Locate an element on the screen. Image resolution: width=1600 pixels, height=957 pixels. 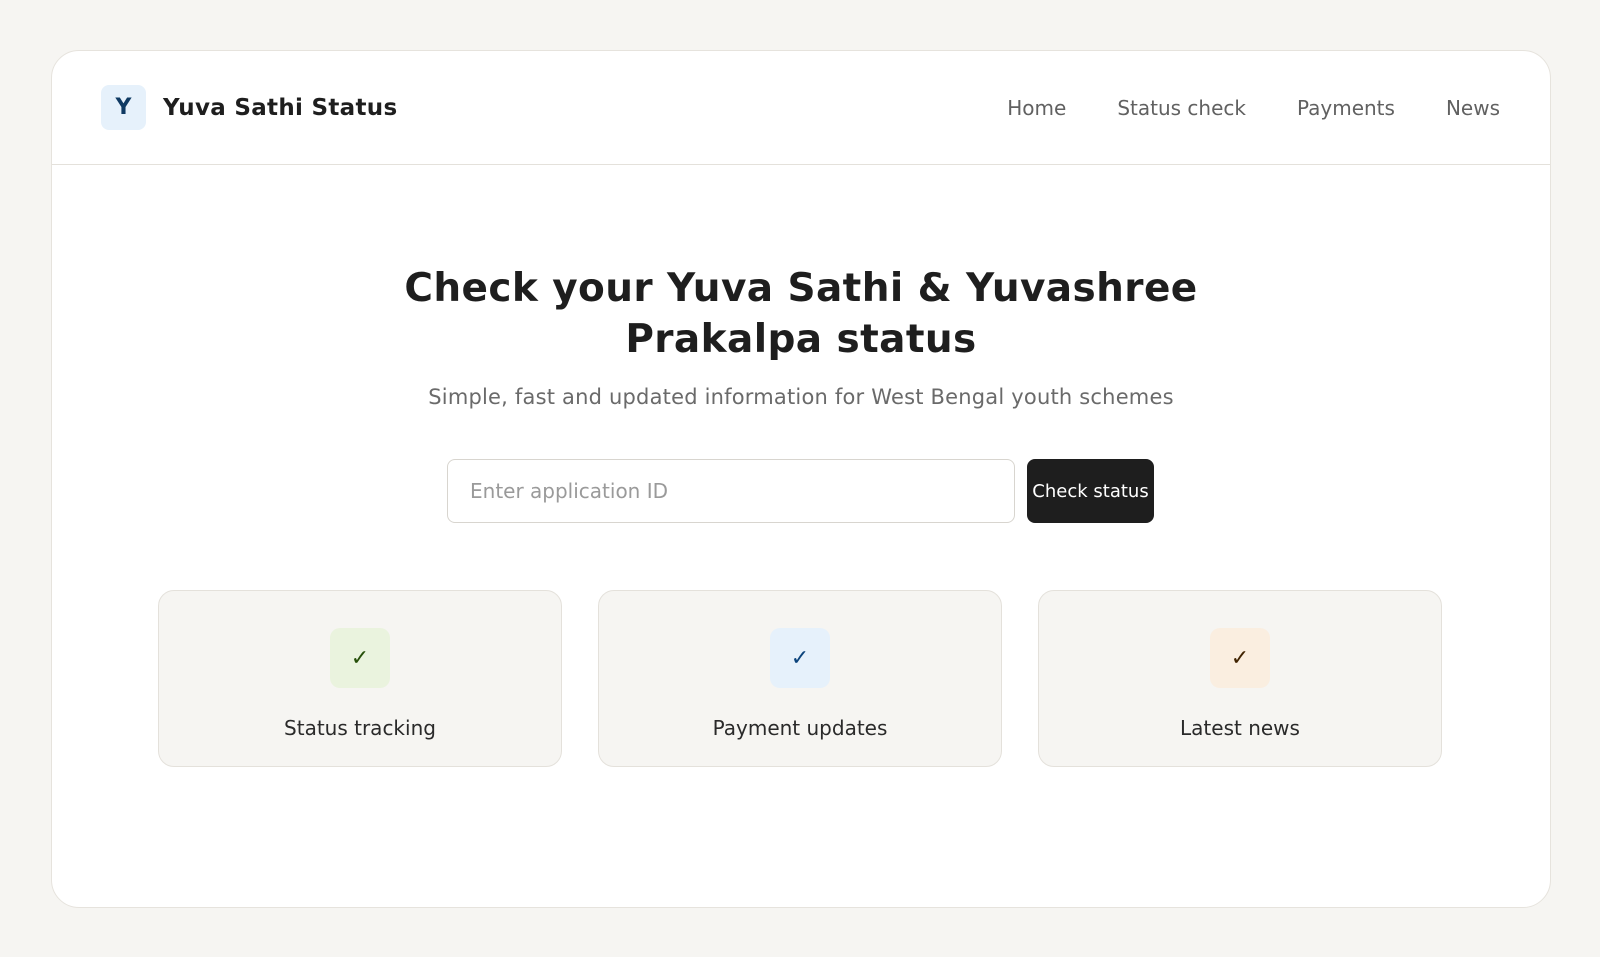
nav-home: Home is located at coordinates (1036, 108).